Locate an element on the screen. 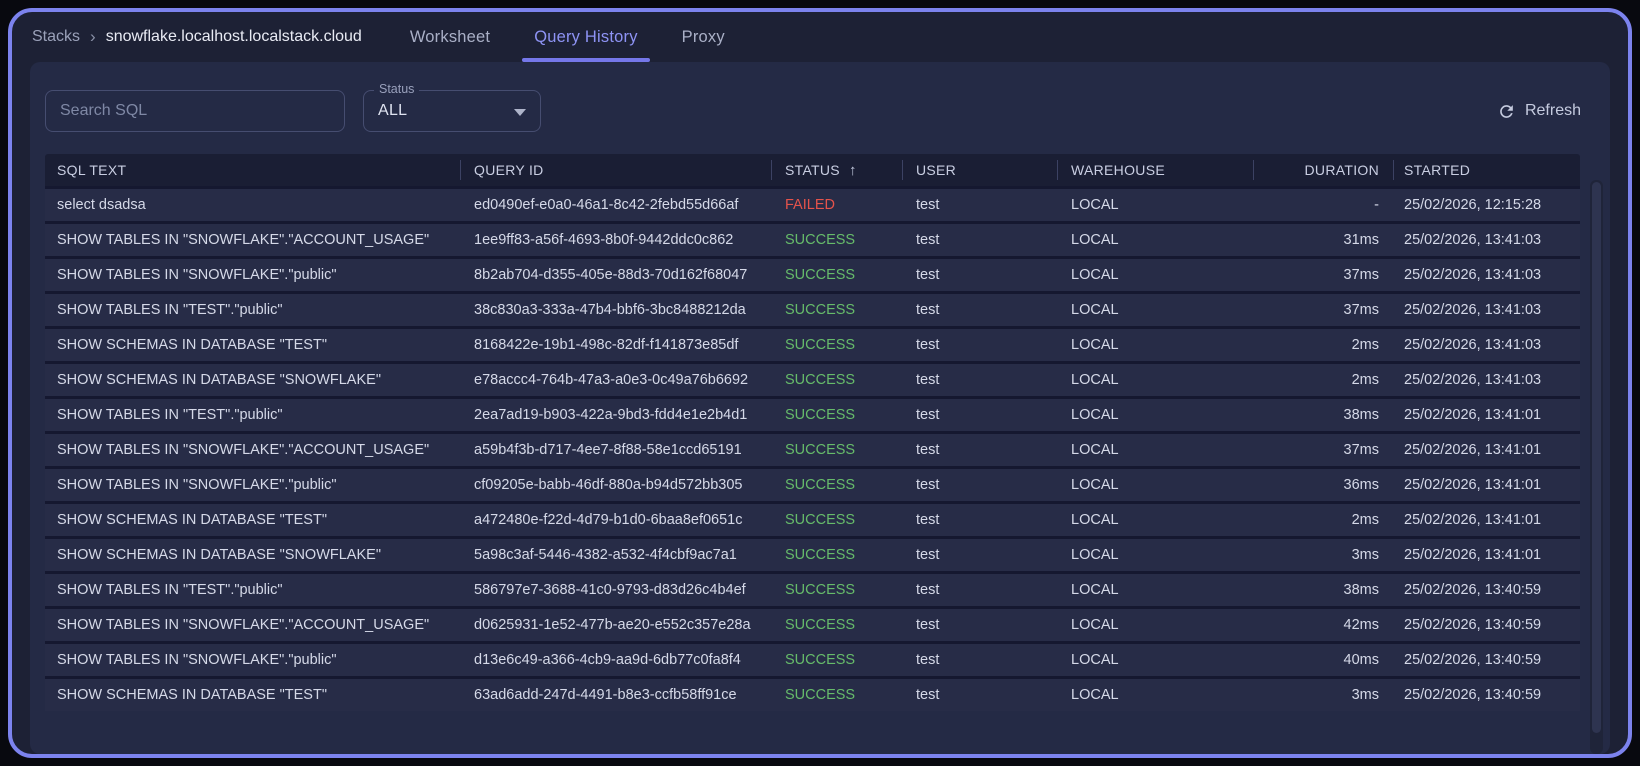 This screenshot has width=1640, height=766. column-header-sql-text: SQL TEXT is located at coordinates (252, 170).